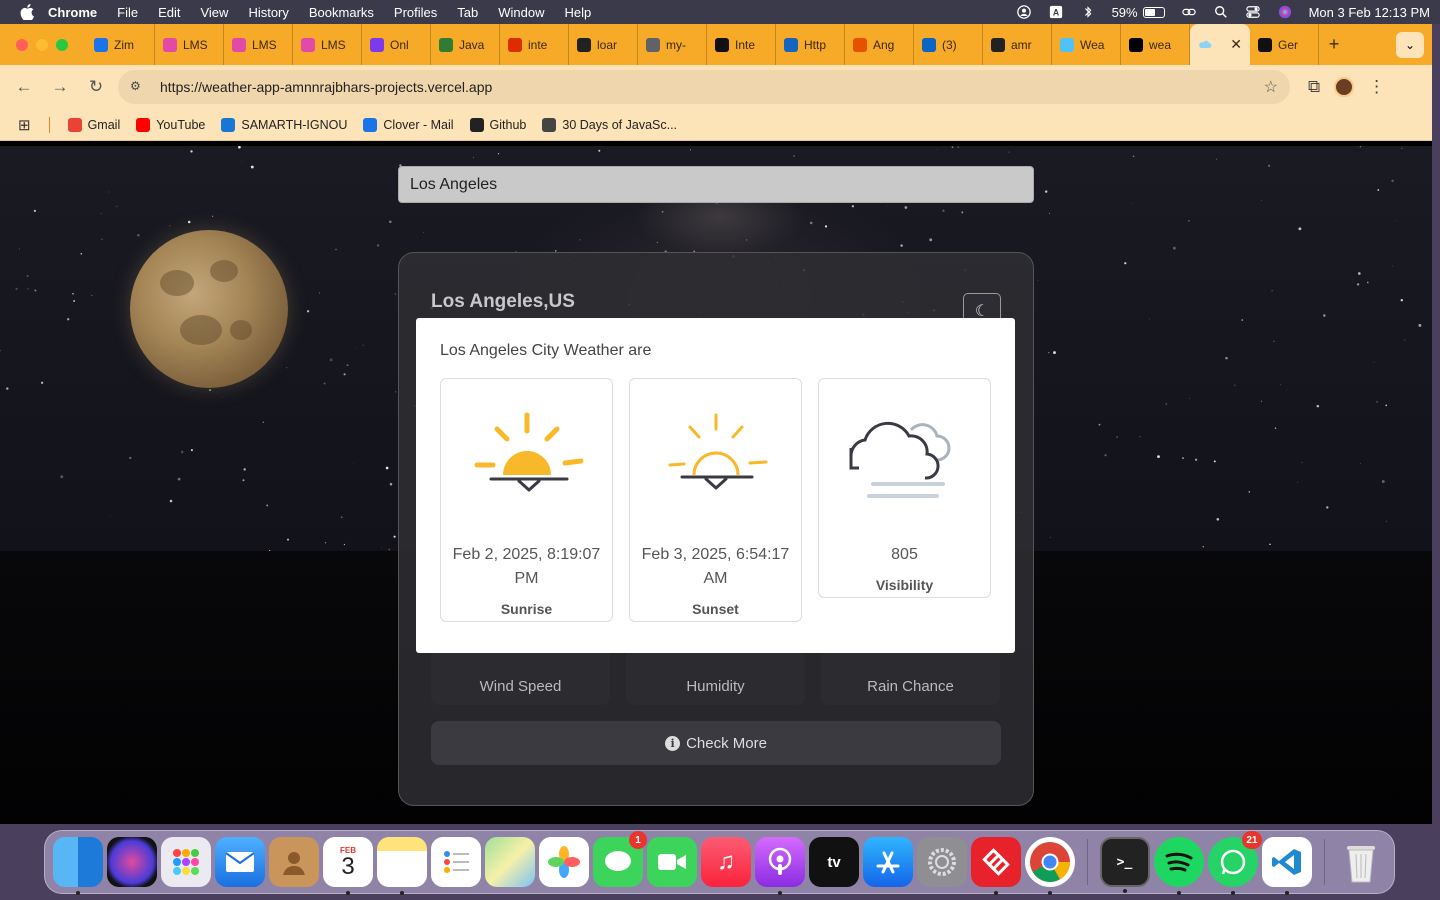 This screenshot has height=900, width=1440. Describe the element at coordinates (1160, 44) in the screenshot. I see `tab-title: wea` at that location.